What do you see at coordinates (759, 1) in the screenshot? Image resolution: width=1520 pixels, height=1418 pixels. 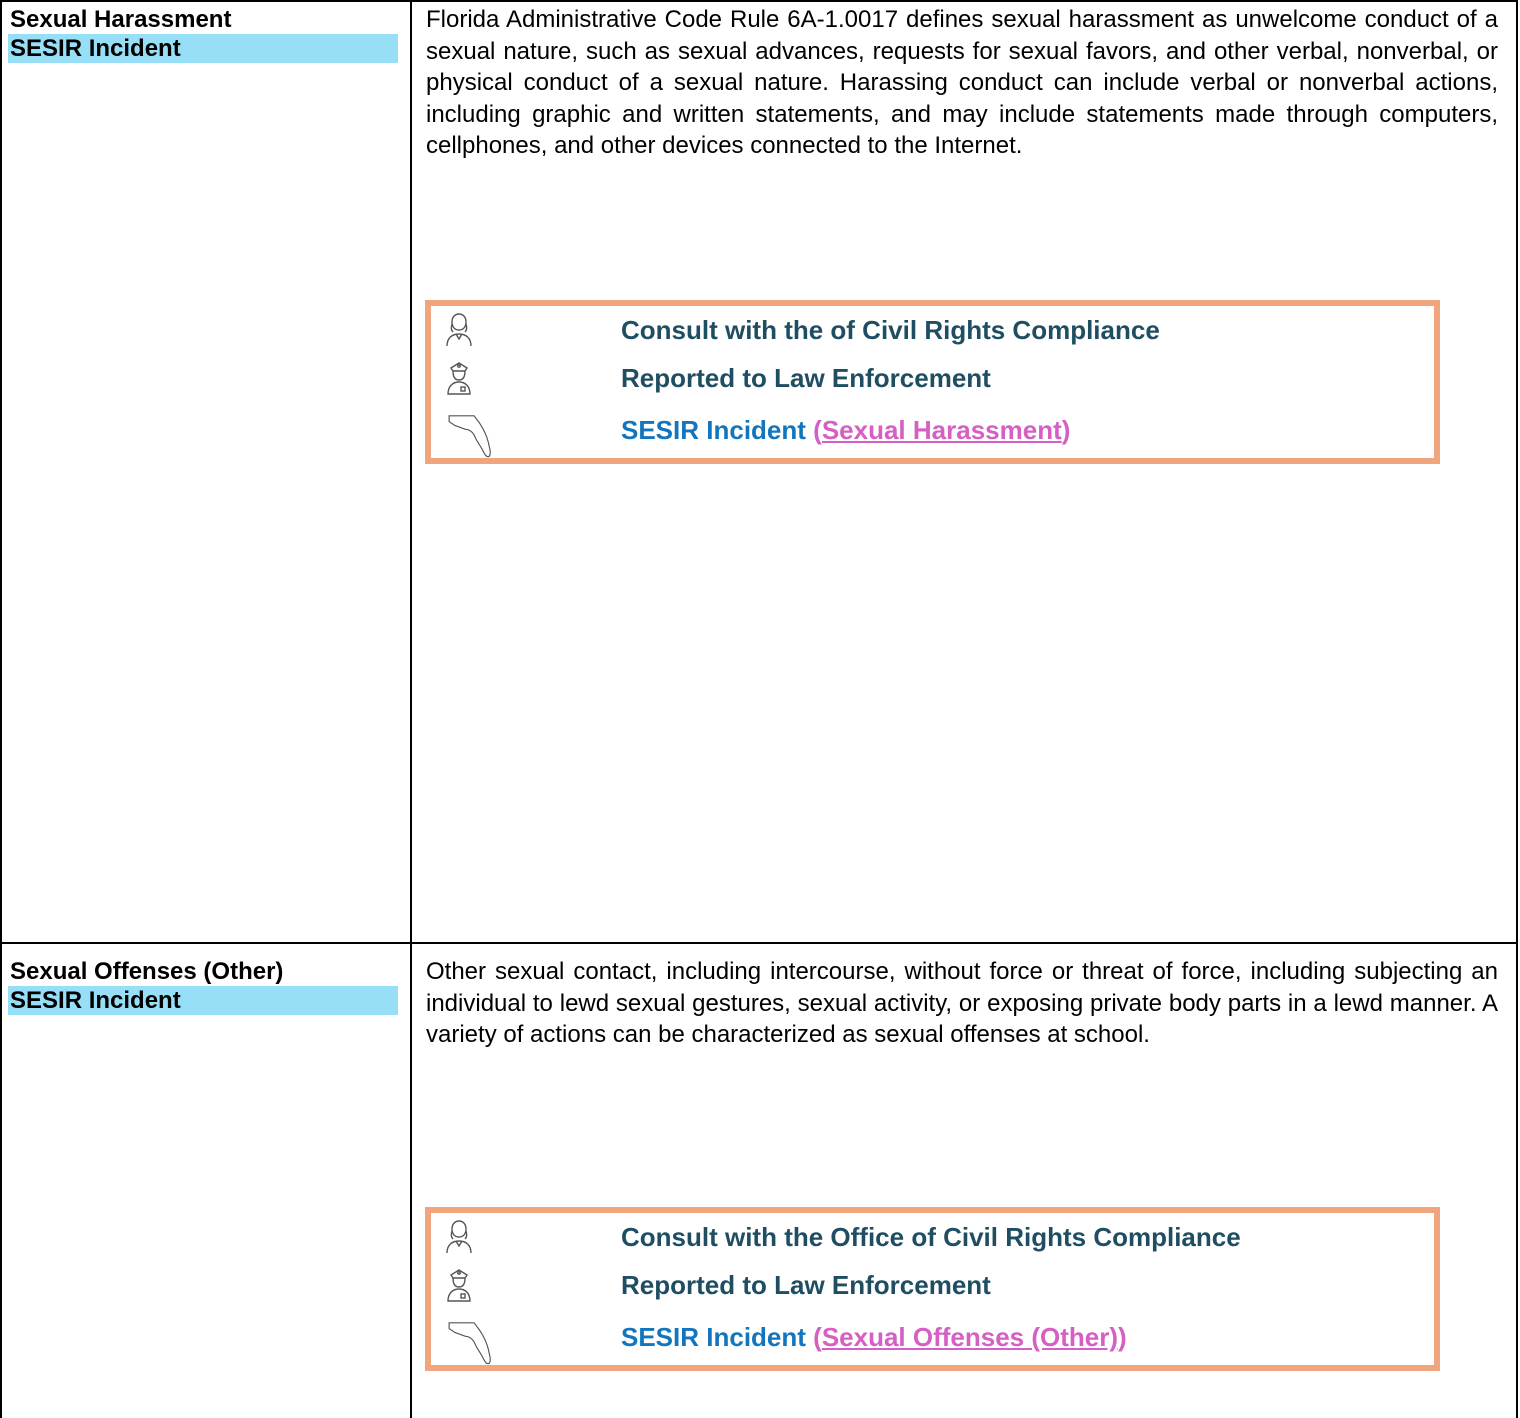 I see `table-border-top` at bounding box center [759, 1].